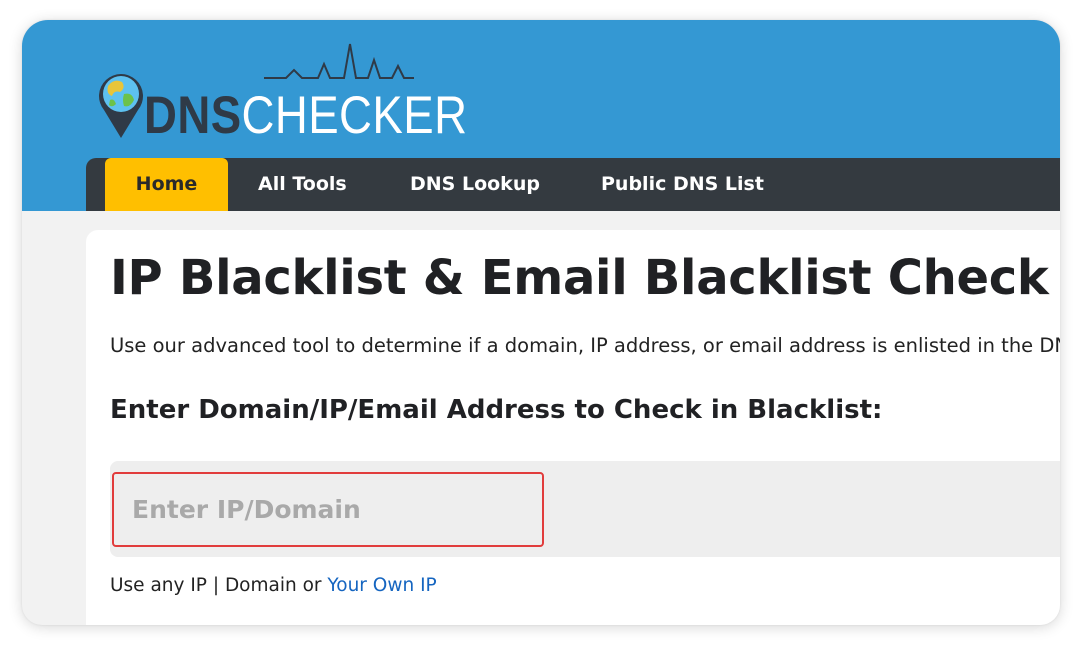 This screenshot has width=1080, height=645. Describe the element at coordinates (381, 585) in the screenshot. I see `your-own-ip-link: Your Own IP` at that location.